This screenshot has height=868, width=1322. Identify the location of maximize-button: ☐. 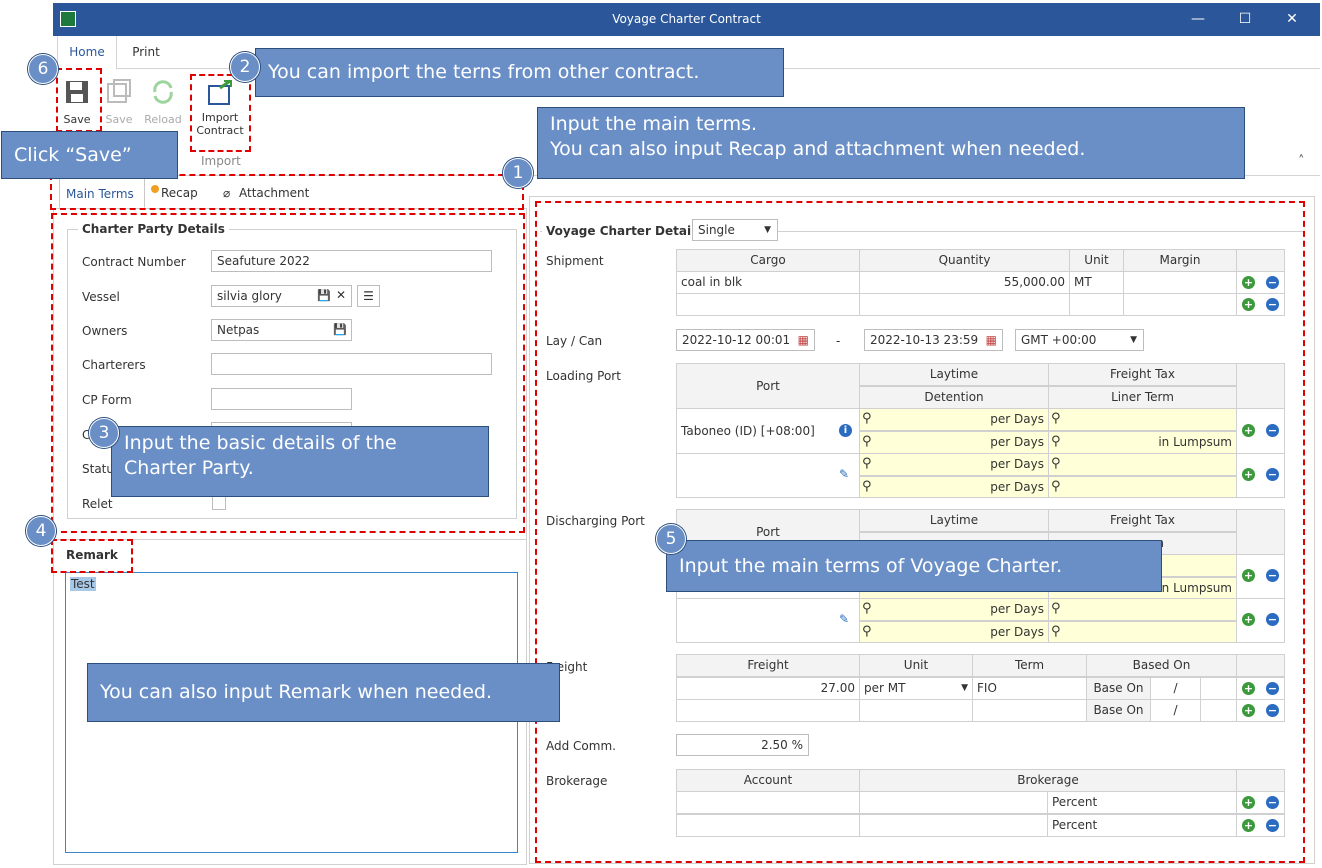
(1245, 19).